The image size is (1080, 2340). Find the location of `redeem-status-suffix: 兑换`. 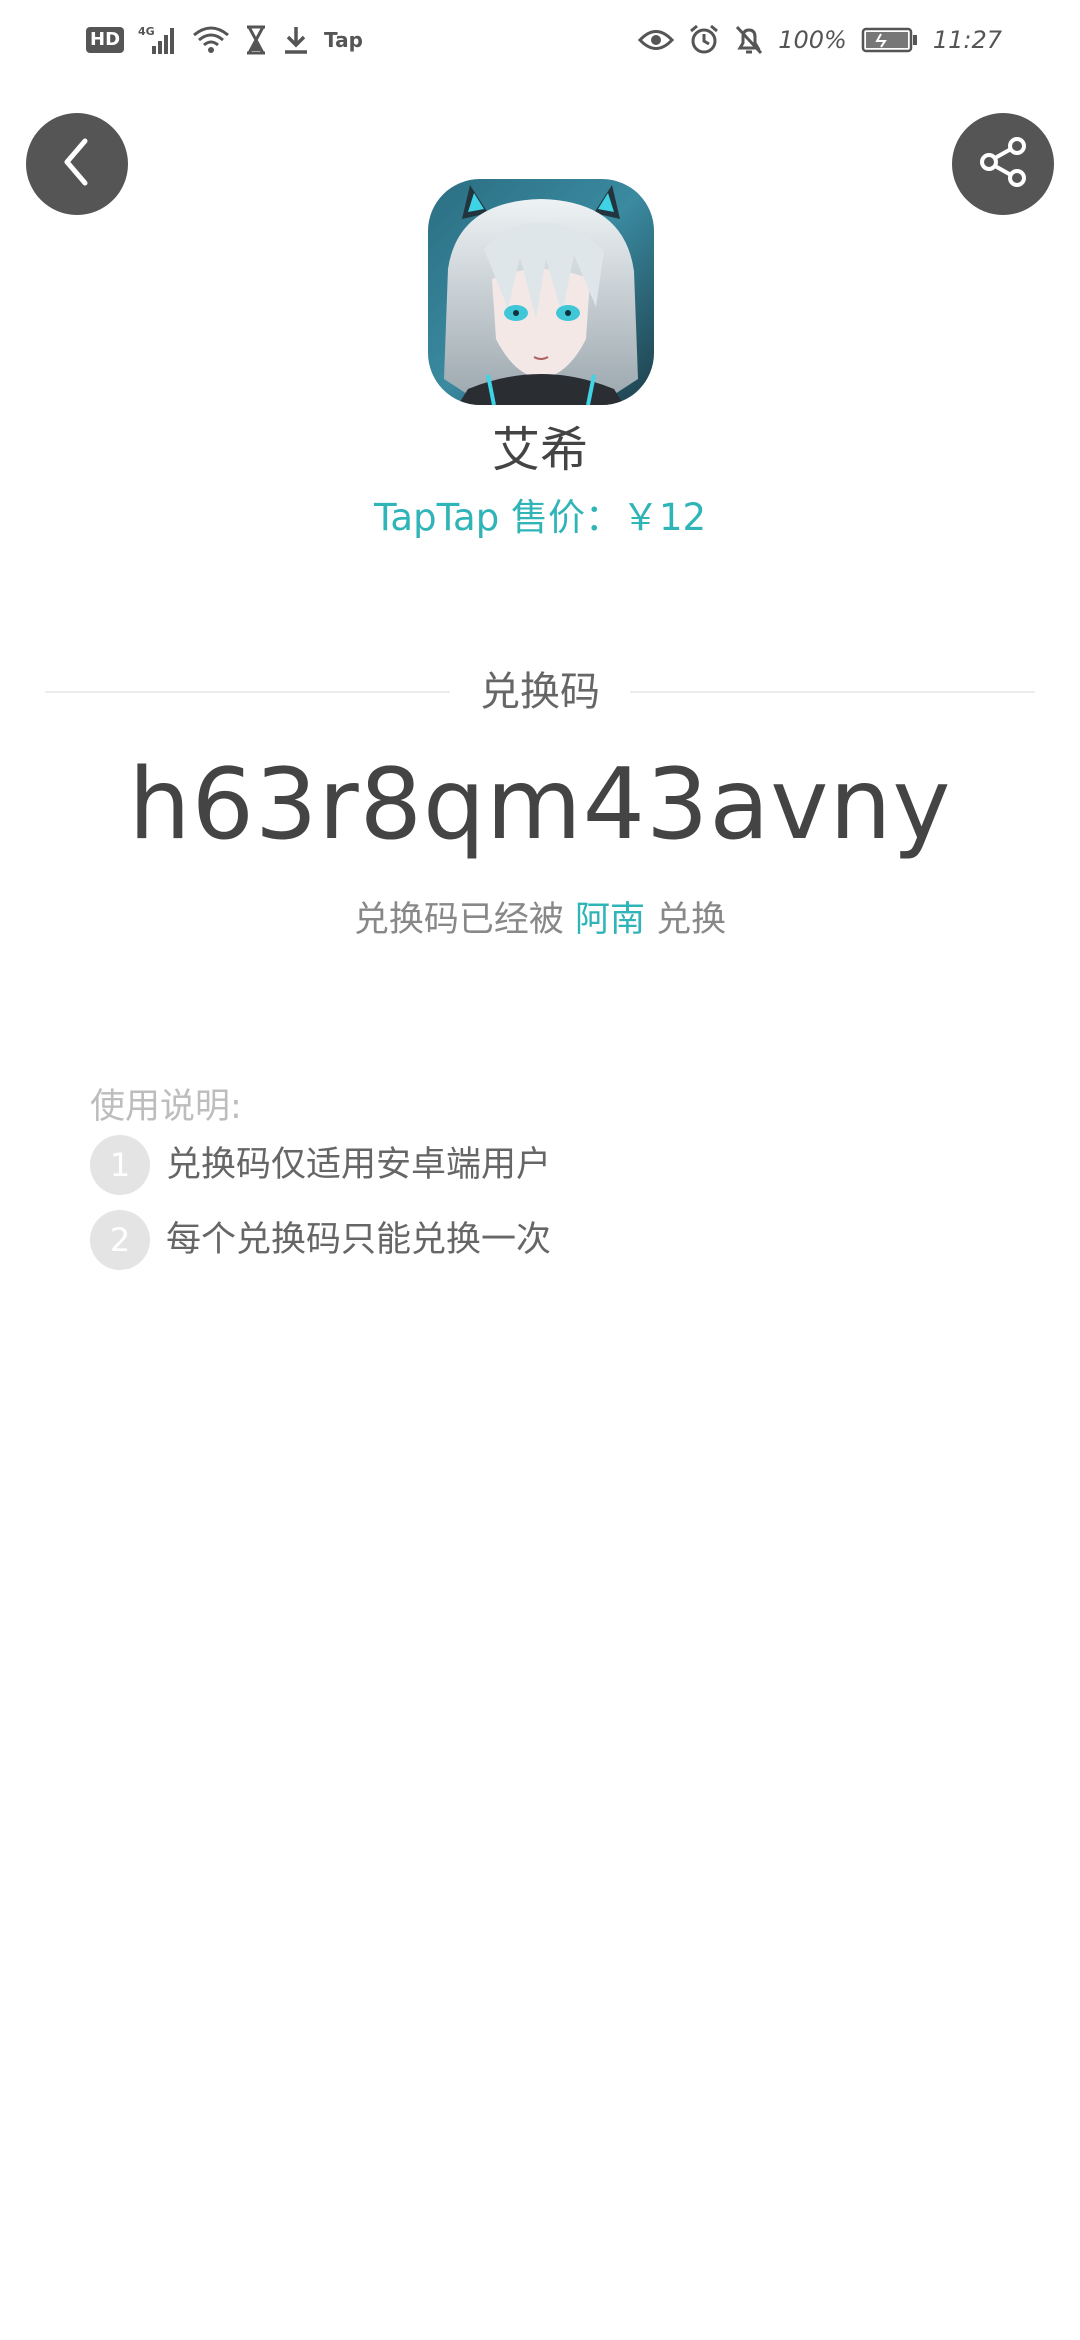

redeem-status-suffix: 兑换 is located at coordinates (686, 920).